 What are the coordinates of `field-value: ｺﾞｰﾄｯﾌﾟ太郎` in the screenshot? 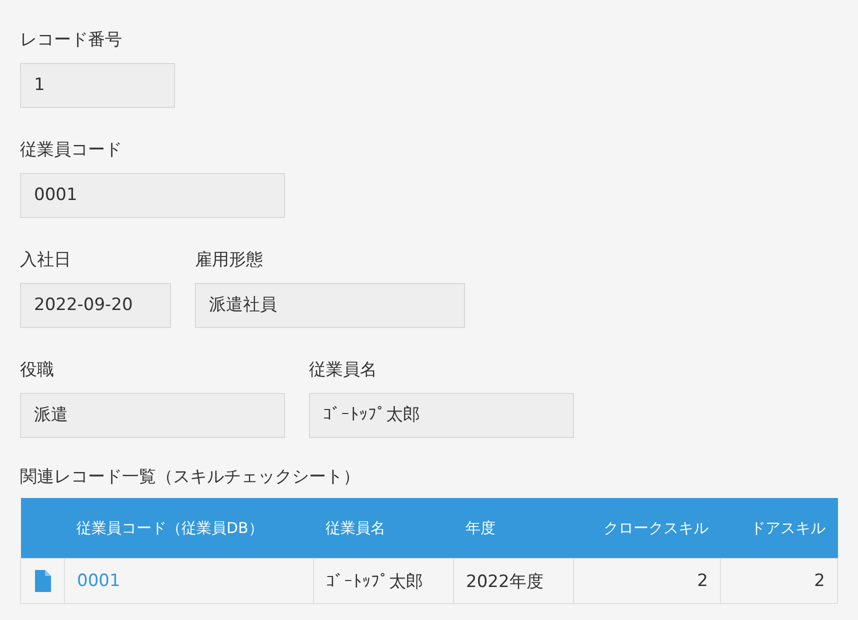 It's located at (441, 415).